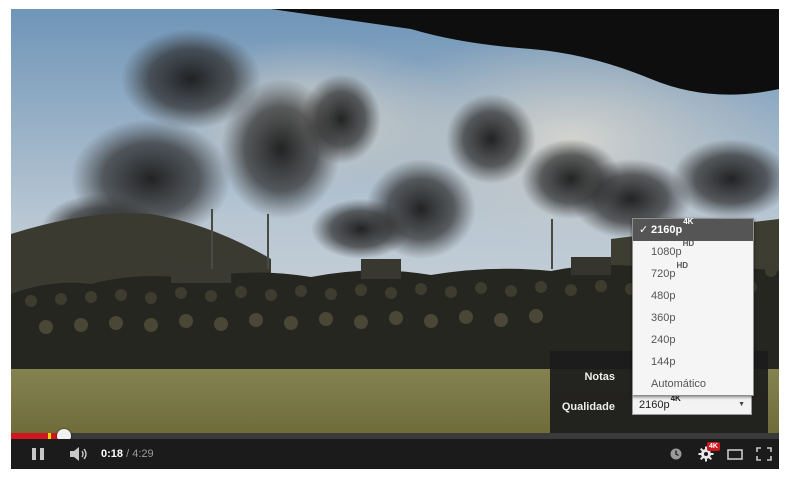  Describe the element at coordinates (679, 384) in the screenshot. I see `quality-option-label: Automático` at that location.